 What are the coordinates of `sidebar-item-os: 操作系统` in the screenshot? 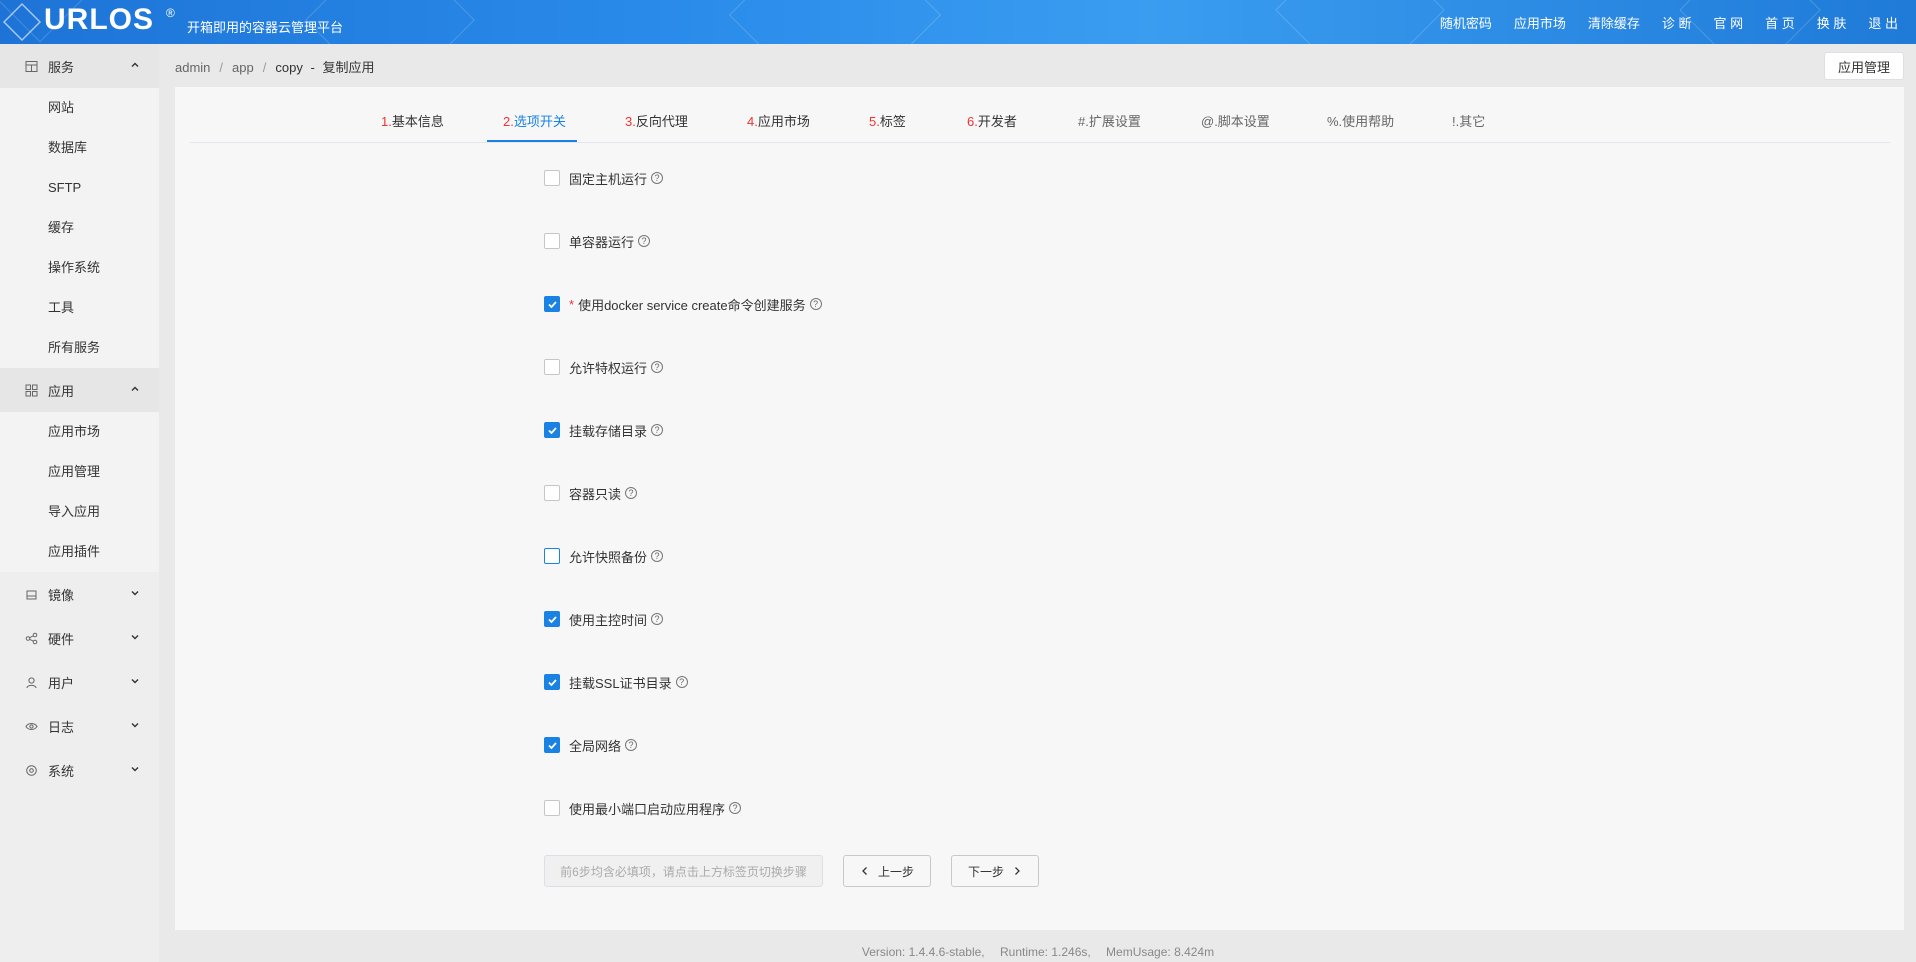 It's located at (79, 268).